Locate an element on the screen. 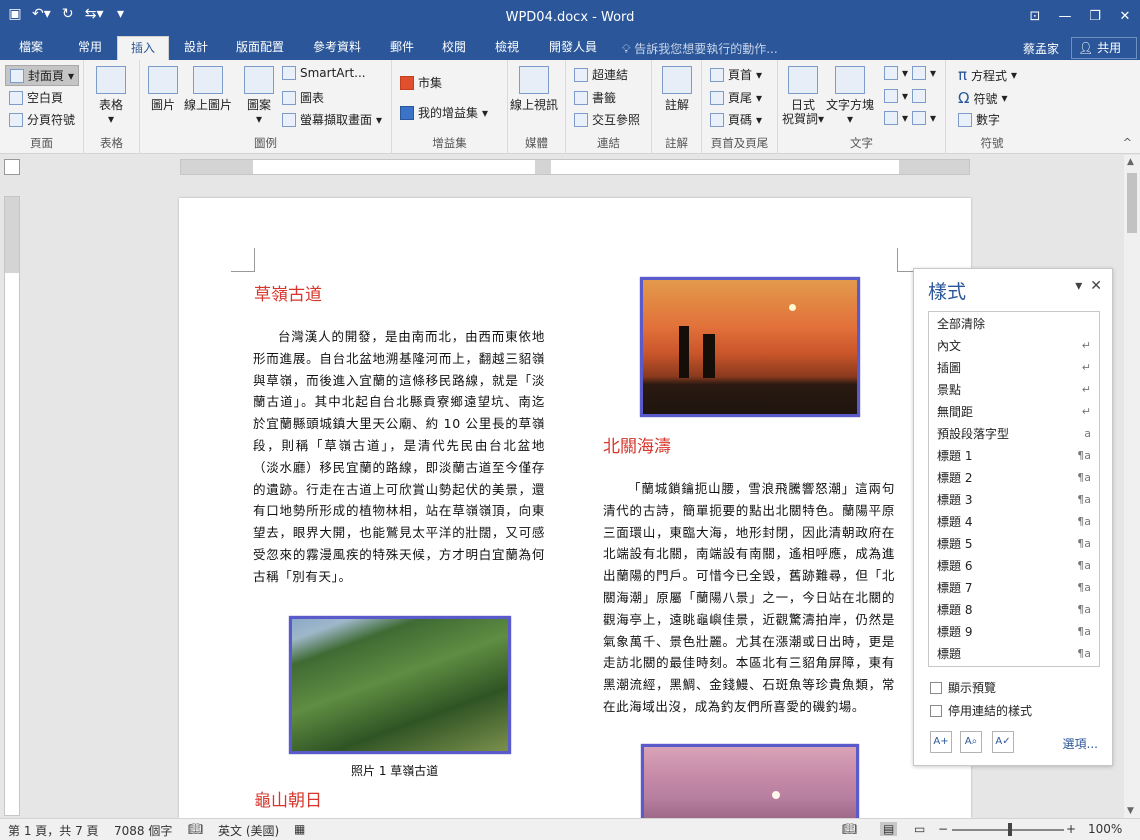  tab-developer: 開發人員 is located at coordinates (573, 48).